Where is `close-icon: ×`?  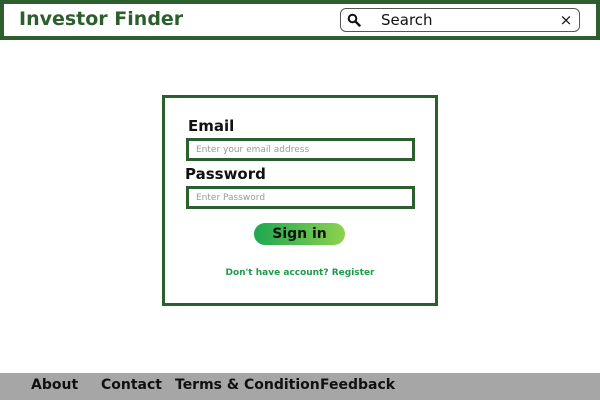
close-icon: × is located at coordinates (566, 20).